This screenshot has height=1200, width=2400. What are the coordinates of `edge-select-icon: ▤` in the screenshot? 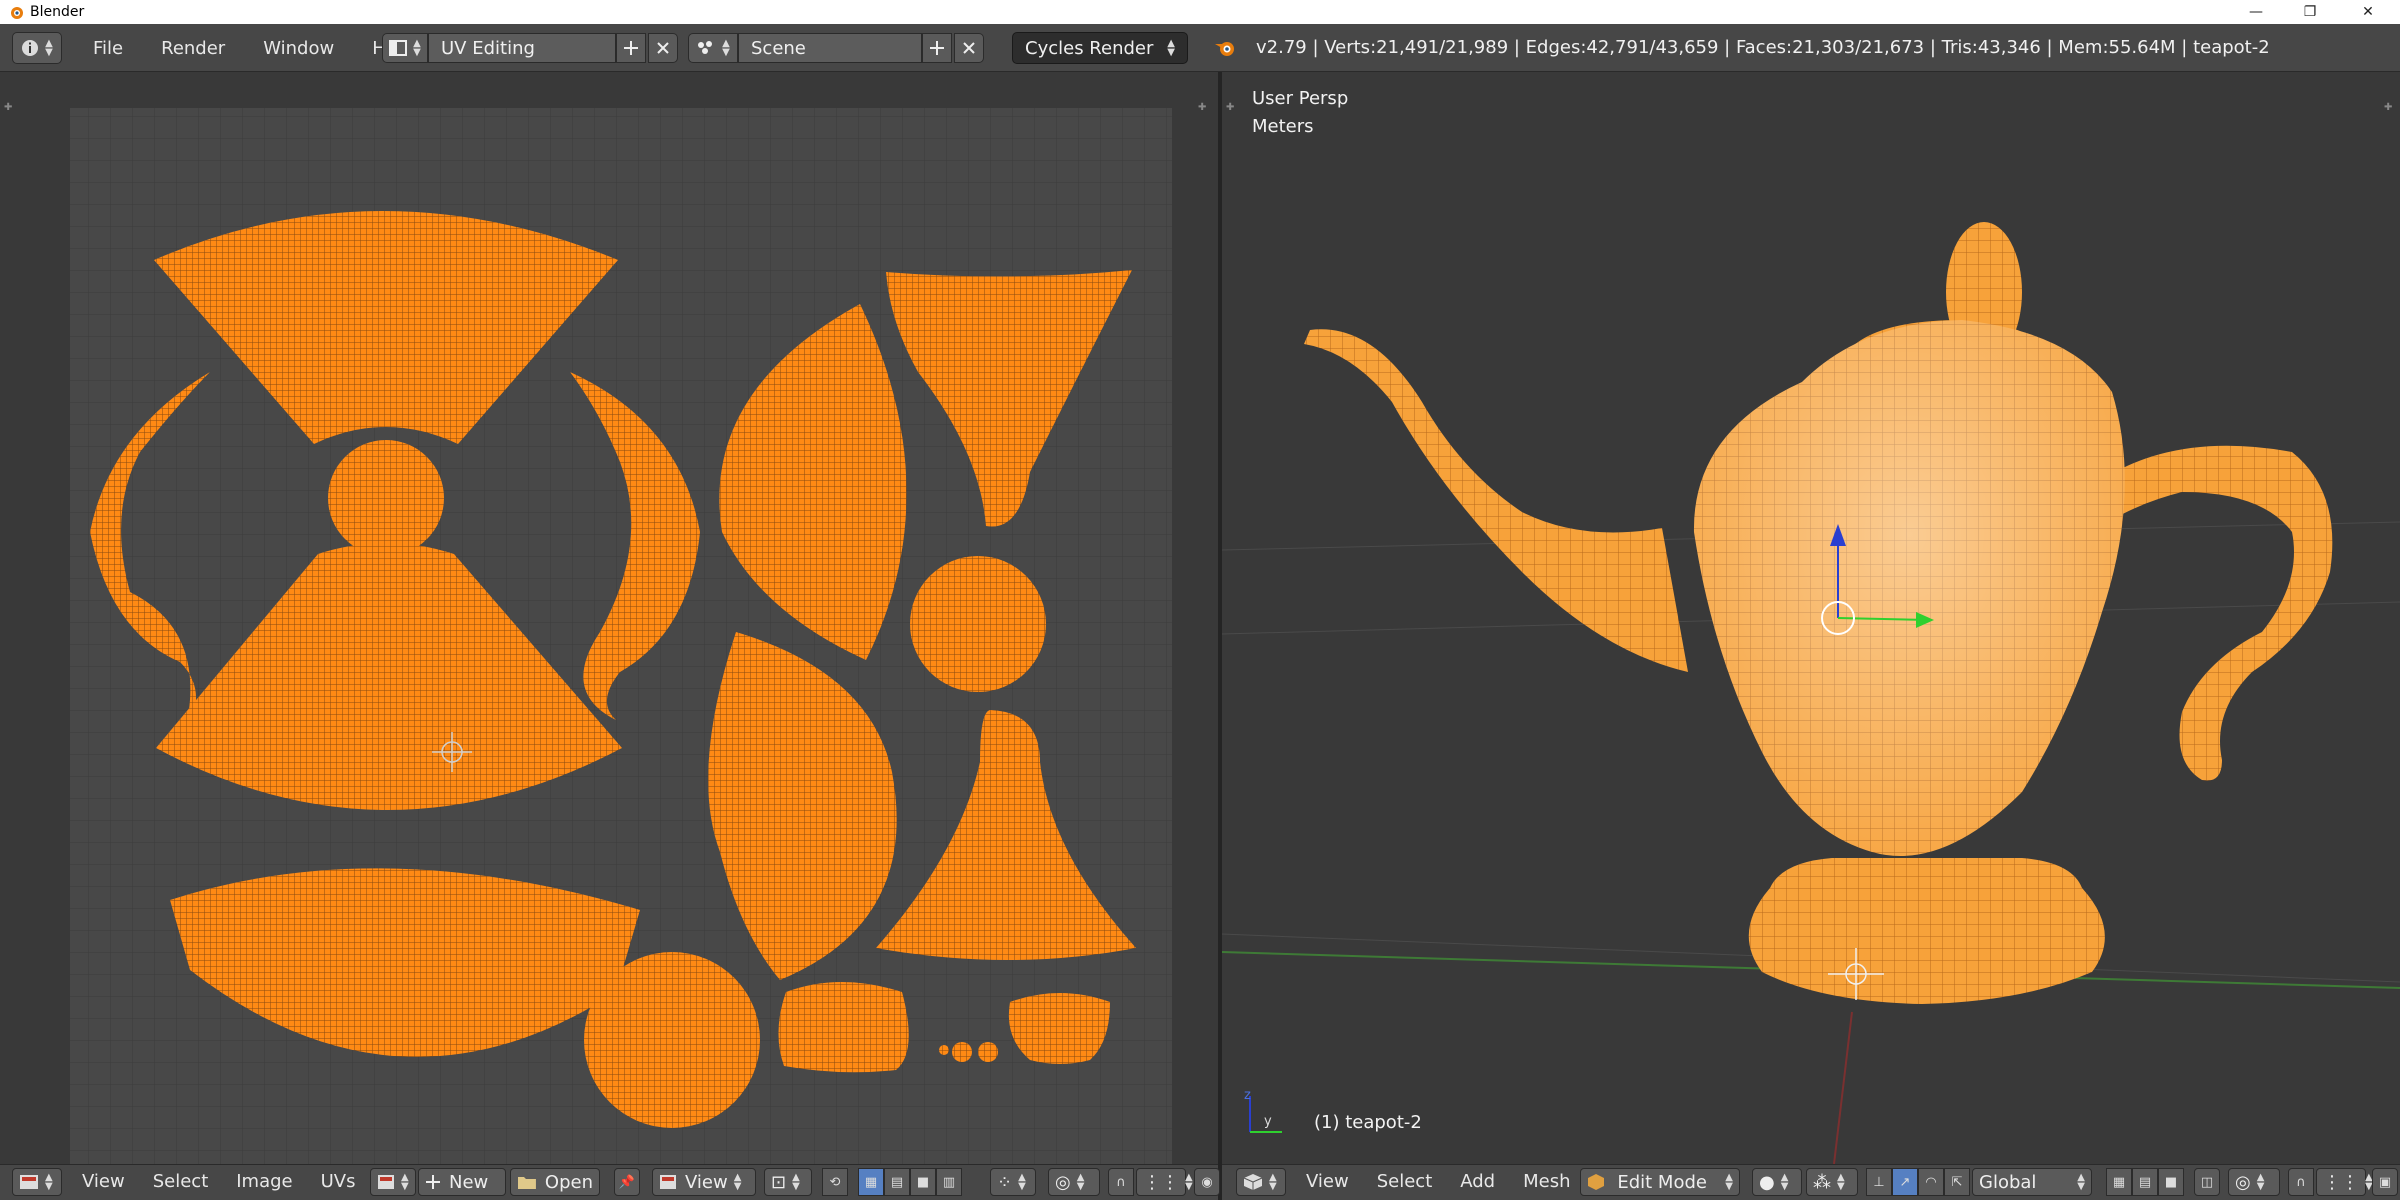 It's located at (2145, 1182).